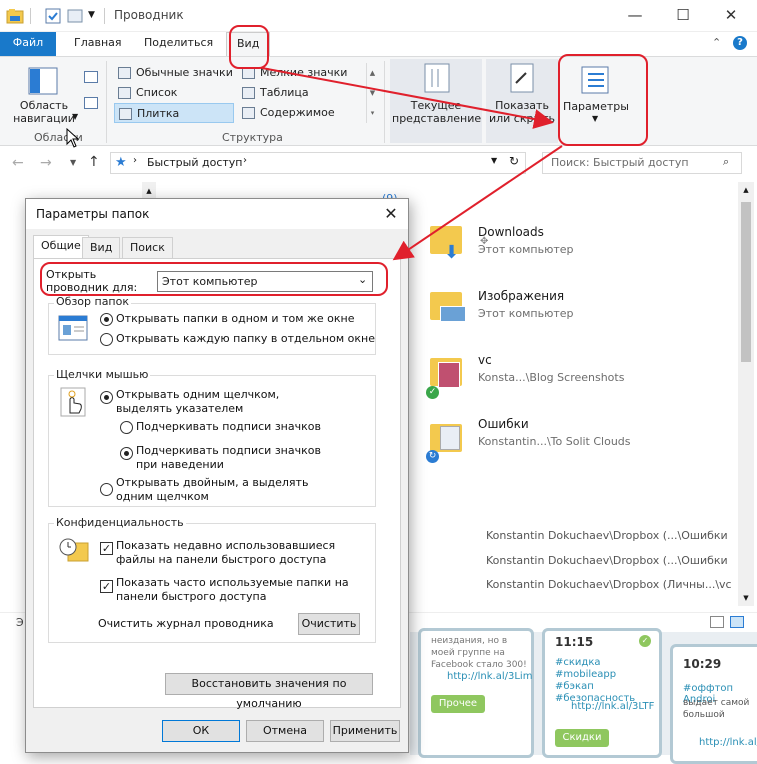 Image resolution: width=757 pixels, height=764 pixels. I want to click on mouse-cursor-icon, so click(73, 139).